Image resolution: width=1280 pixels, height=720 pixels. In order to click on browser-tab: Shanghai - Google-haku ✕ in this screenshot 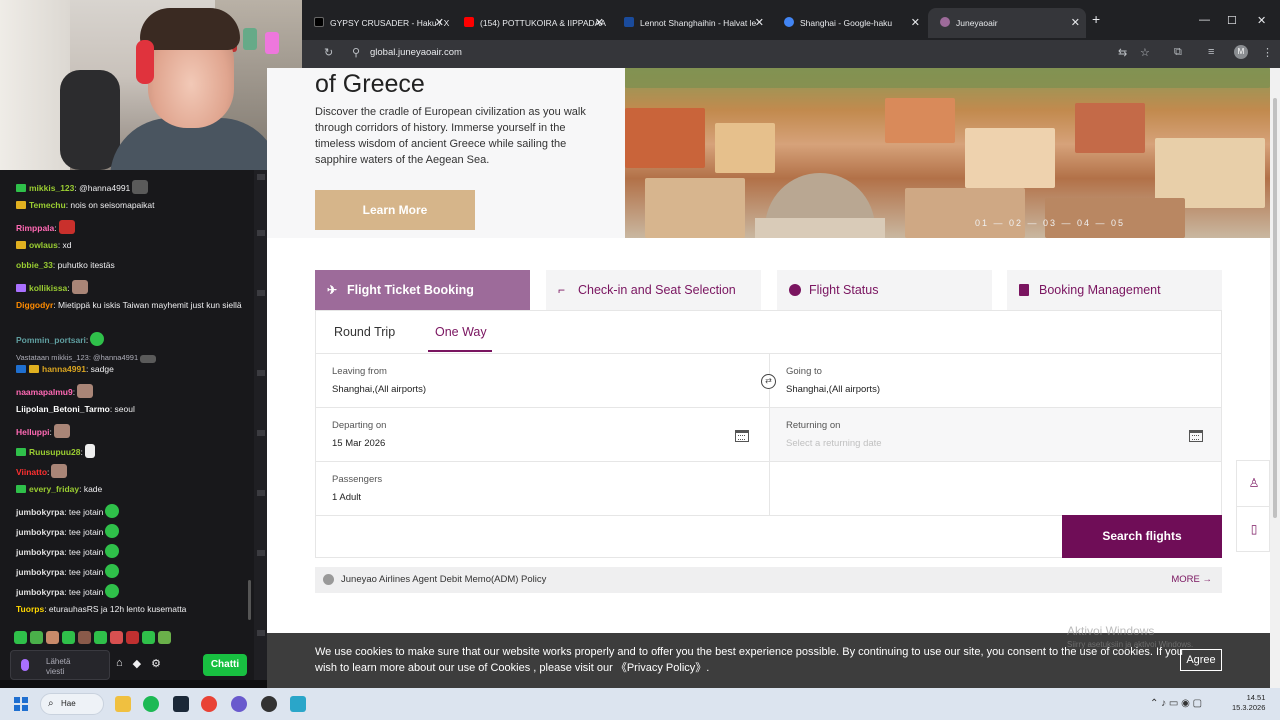, I will do `click(849, 23)`.